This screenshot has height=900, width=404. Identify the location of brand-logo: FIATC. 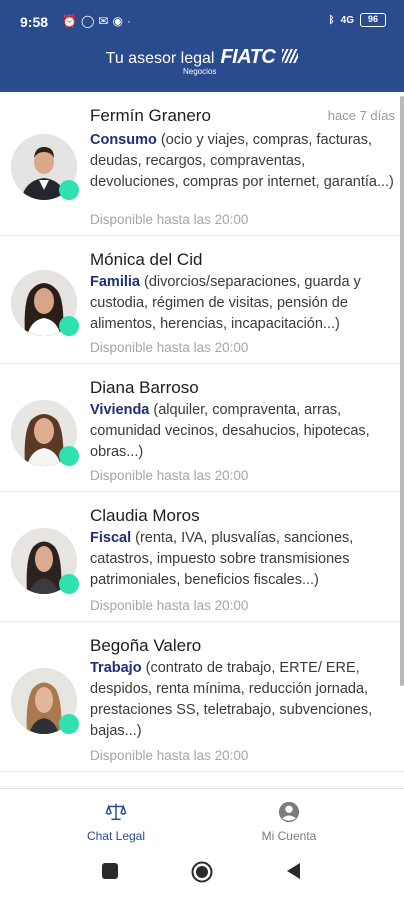
(248, 57).